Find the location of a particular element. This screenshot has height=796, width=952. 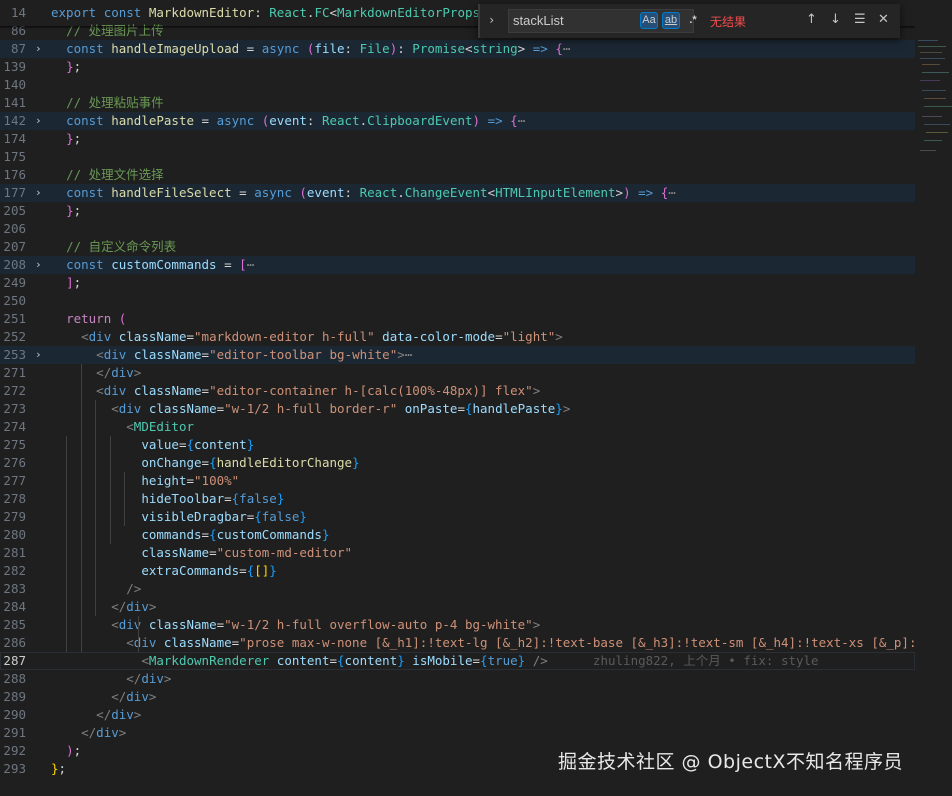

code-token: "custom-md-editor" is located at coordinates (284, 552).